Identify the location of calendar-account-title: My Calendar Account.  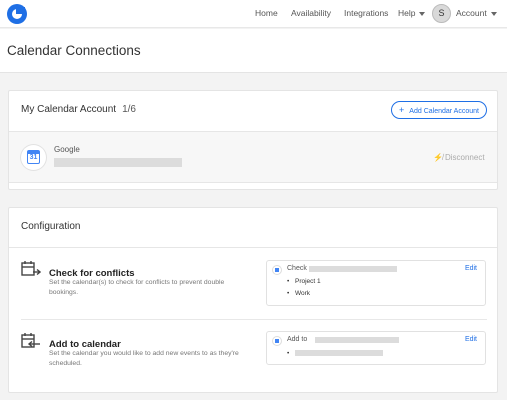
(69, 109).